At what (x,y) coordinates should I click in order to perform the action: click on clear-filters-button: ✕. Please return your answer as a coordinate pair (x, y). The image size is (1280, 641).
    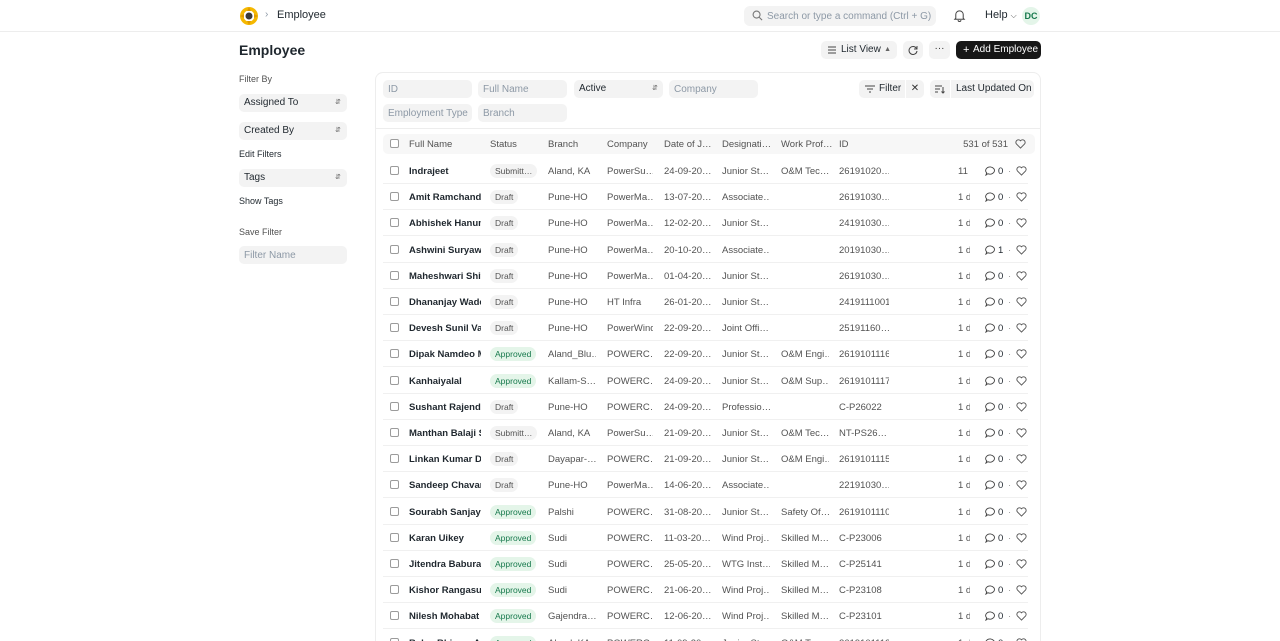
    Looking at the image, I should click on (915, 89).